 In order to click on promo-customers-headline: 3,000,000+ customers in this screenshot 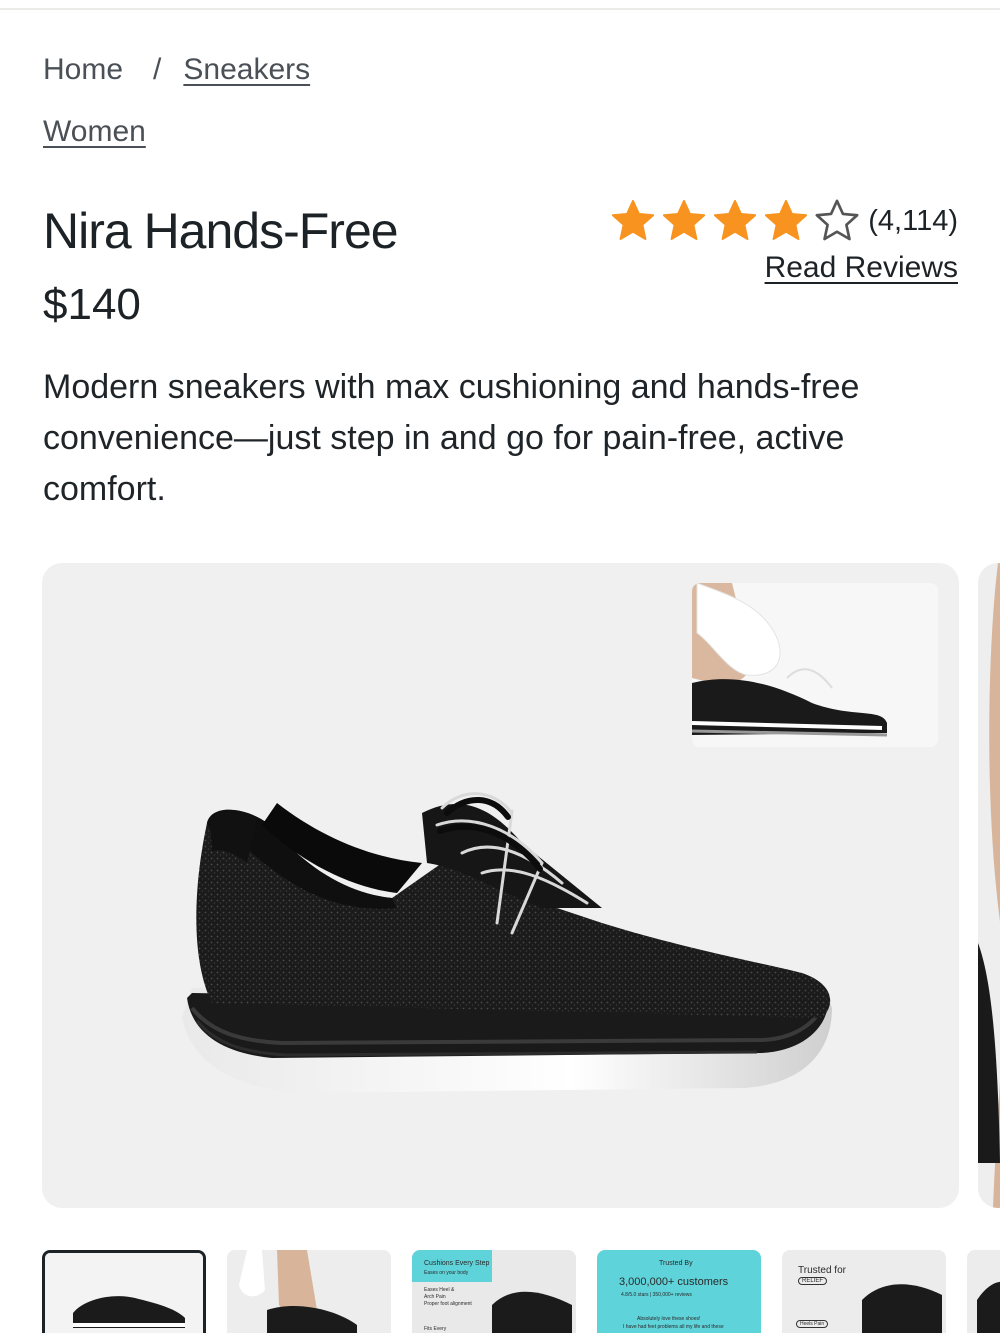, I will do `click(674, 1282)`.